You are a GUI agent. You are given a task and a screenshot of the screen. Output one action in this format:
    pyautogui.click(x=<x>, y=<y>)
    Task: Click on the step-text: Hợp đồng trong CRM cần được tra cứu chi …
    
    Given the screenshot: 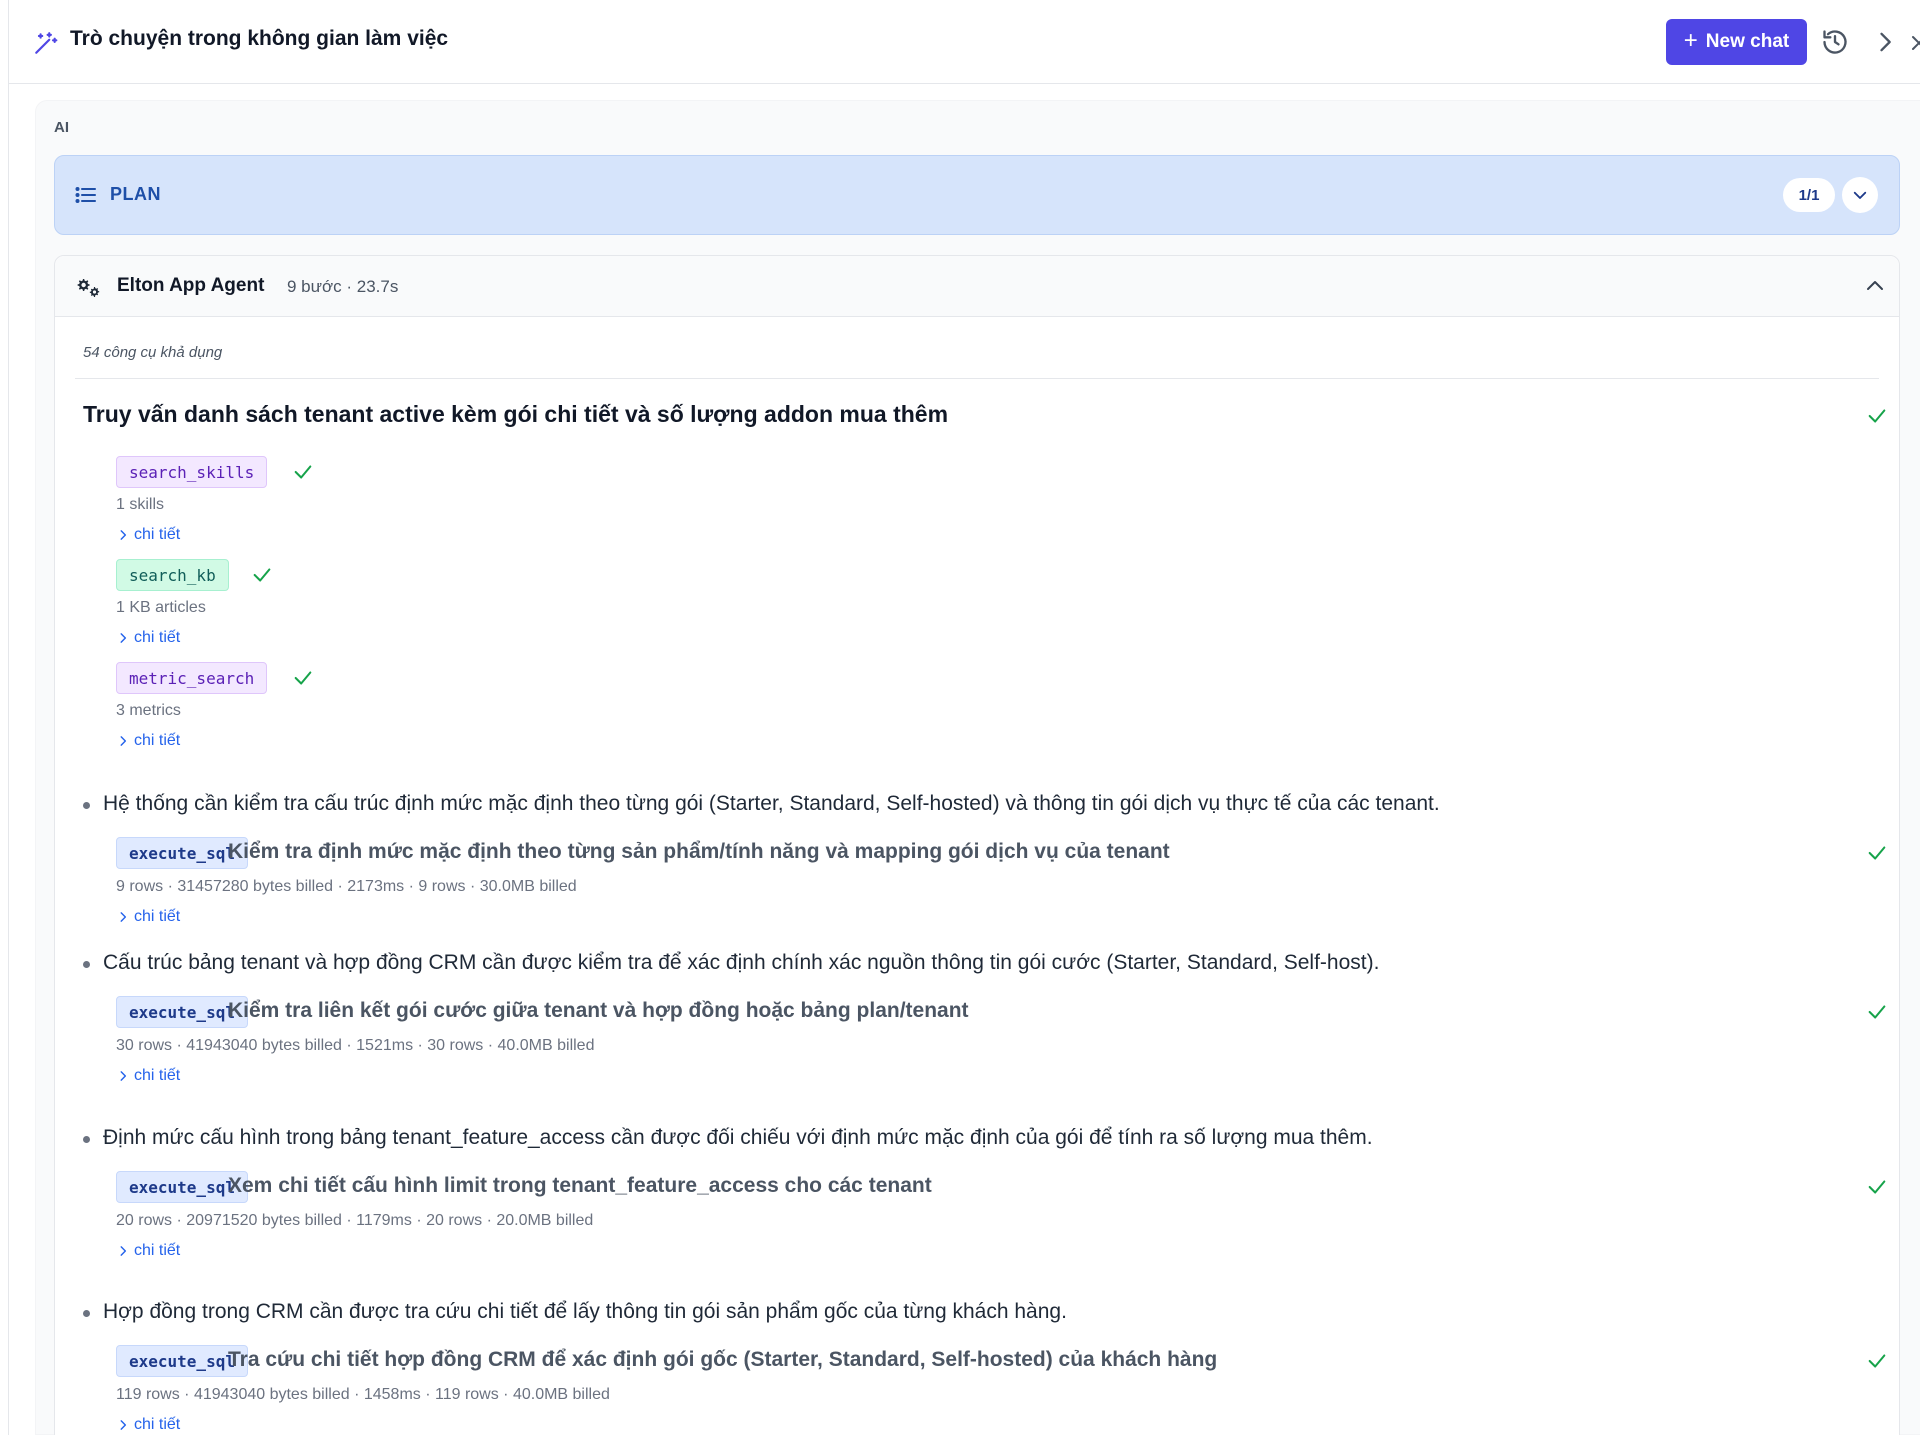 What is the action you would take?
    pyautogui.click(x=585, y=1311)
    